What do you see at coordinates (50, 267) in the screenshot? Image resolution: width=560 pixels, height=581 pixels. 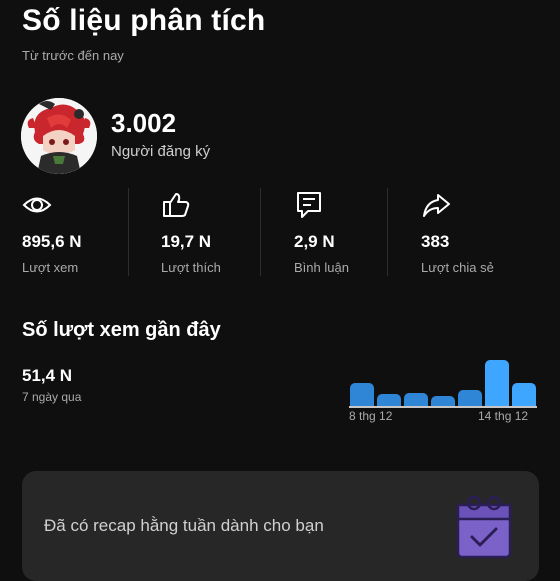 I see `stat-label: Lượt xem` at bounding box center [50, 267].